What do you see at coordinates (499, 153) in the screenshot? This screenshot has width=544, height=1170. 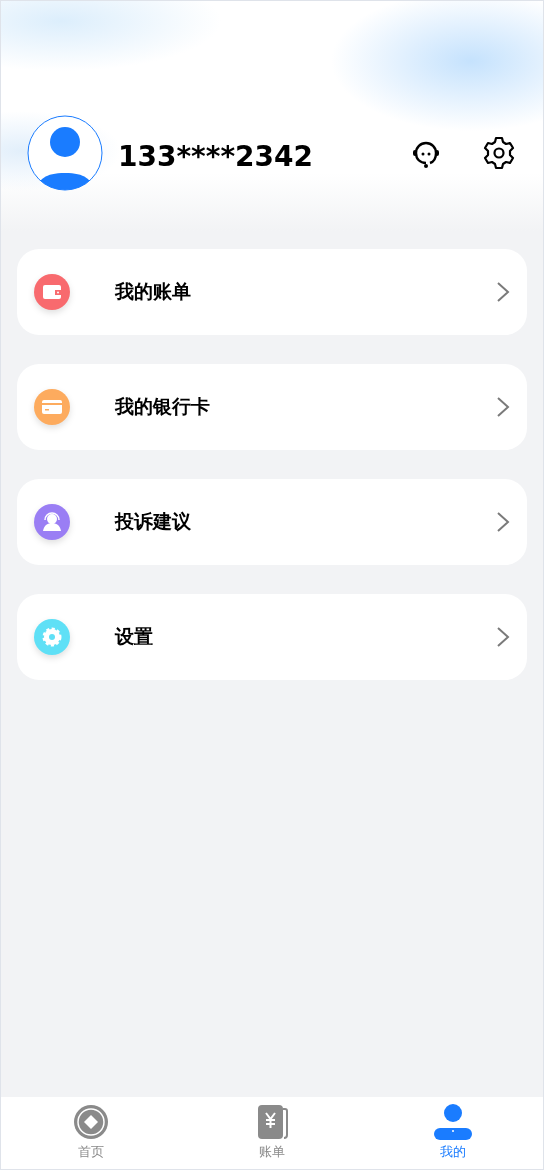 I see `settings-icon` at bounding box center [499, 153].